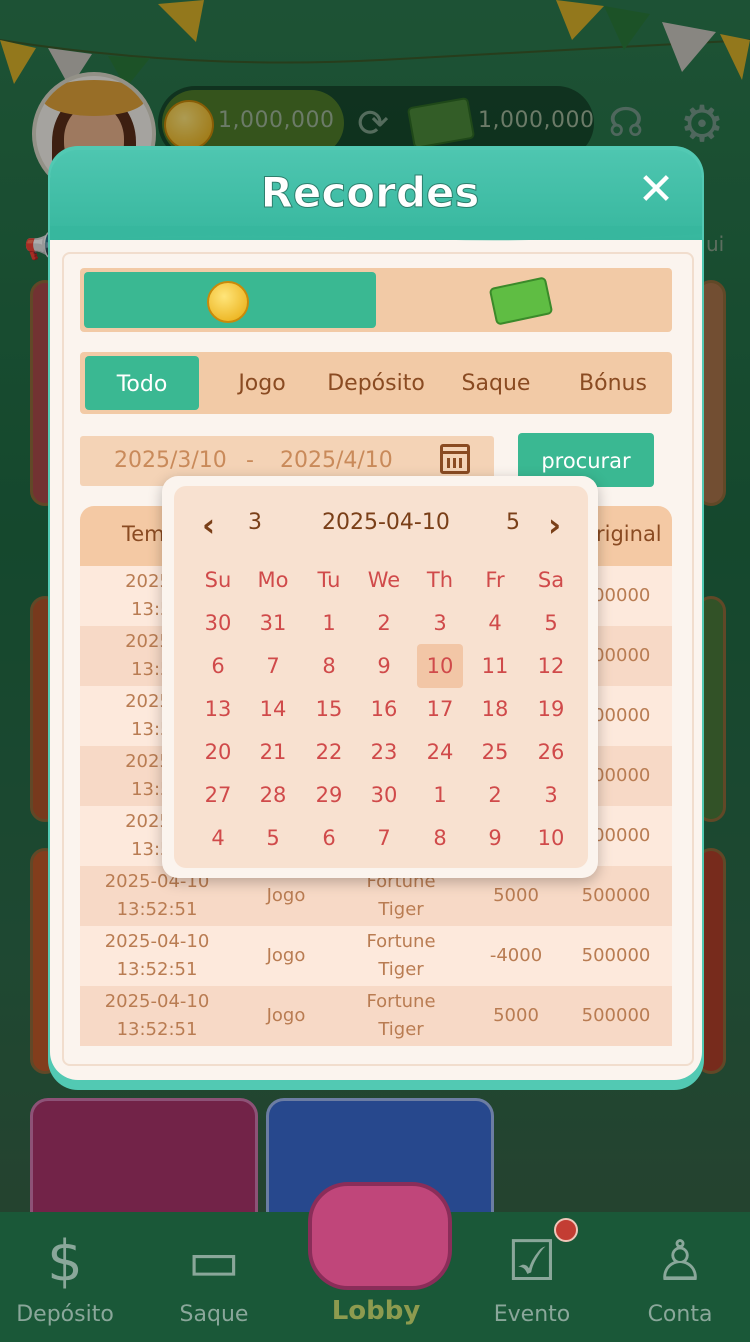  Describe the element at coordinates (551, 666) in the screenshot. I see `calendar-day: 12` at that location.